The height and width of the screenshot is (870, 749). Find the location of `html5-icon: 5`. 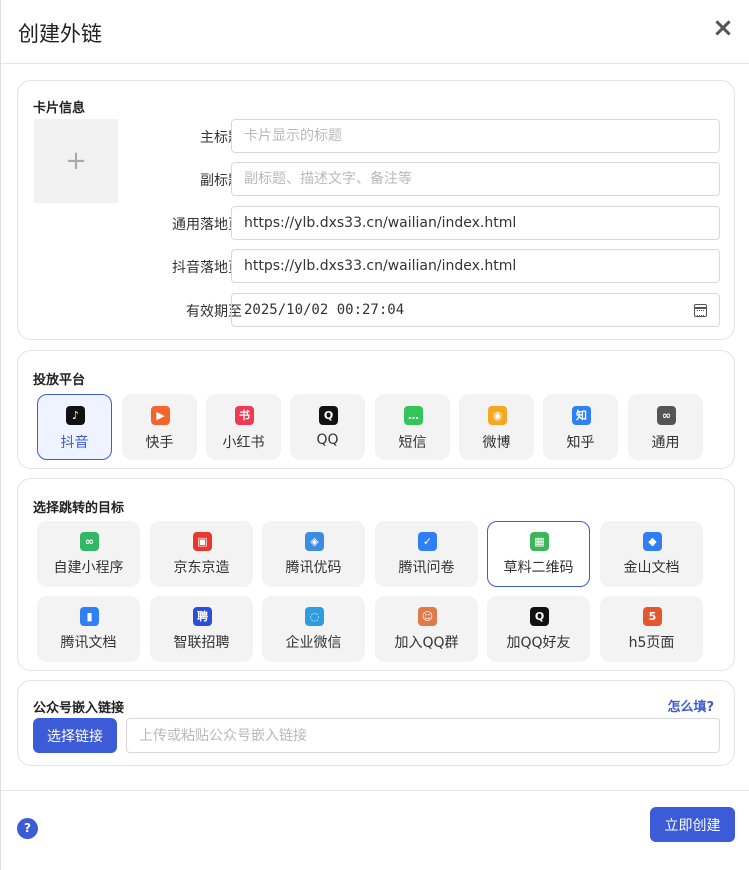

html5-icon: 5 is located at coordinates (652, 616).